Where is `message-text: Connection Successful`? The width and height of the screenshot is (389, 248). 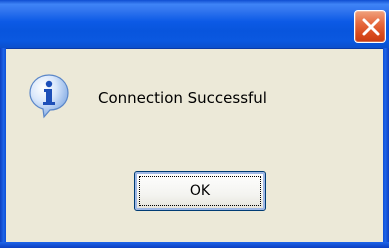
message-text: Connection Successful is located at coordinates (182, 98).